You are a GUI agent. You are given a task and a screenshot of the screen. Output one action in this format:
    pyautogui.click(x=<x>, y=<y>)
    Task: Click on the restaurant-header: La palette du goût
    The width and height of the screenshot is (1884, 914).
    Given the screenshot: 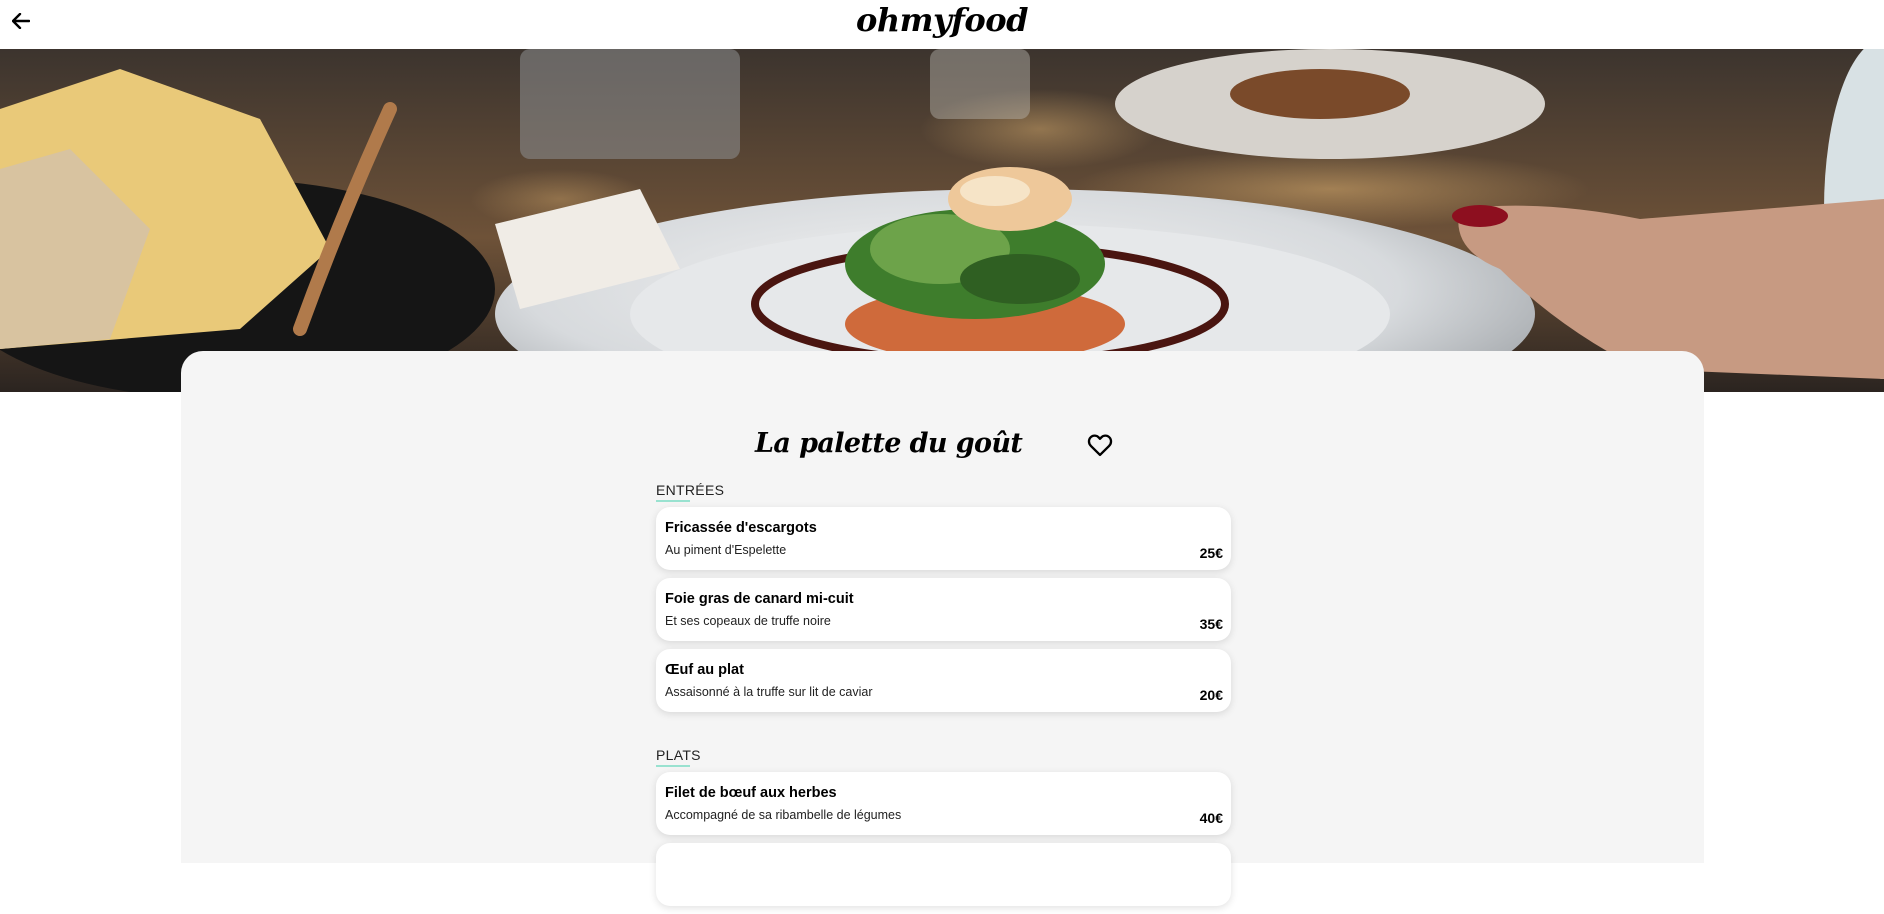 What is the action you would take?
    pyautogui.click(x=942, y=444)
    